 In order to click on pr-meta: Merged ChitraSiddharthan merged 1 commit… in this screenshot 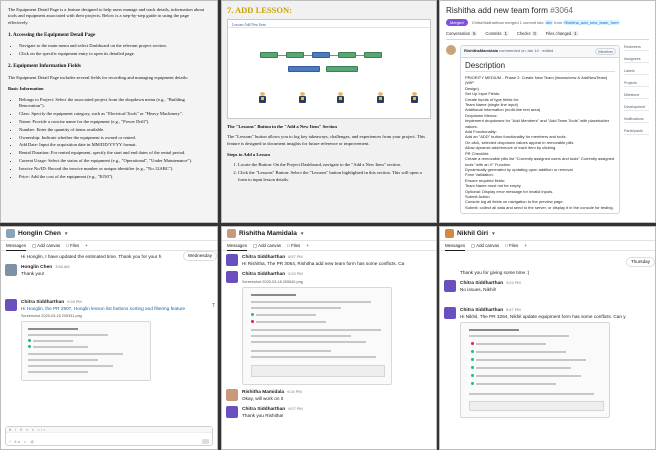, I will do `click(547, 22)`.